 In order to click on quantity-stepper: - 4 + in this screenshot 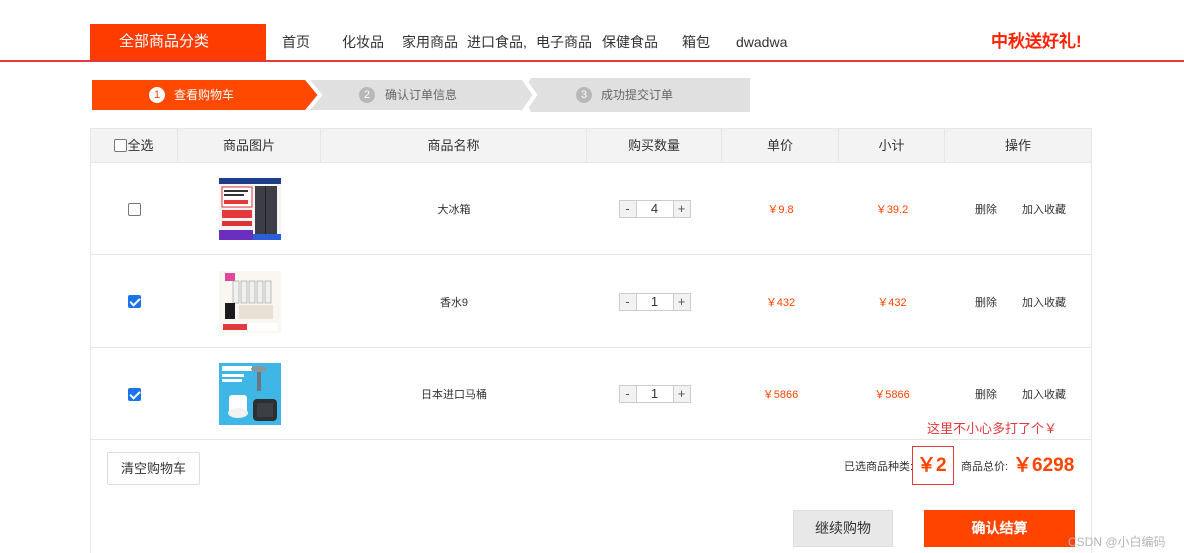, I will do `click(654, 209)`.